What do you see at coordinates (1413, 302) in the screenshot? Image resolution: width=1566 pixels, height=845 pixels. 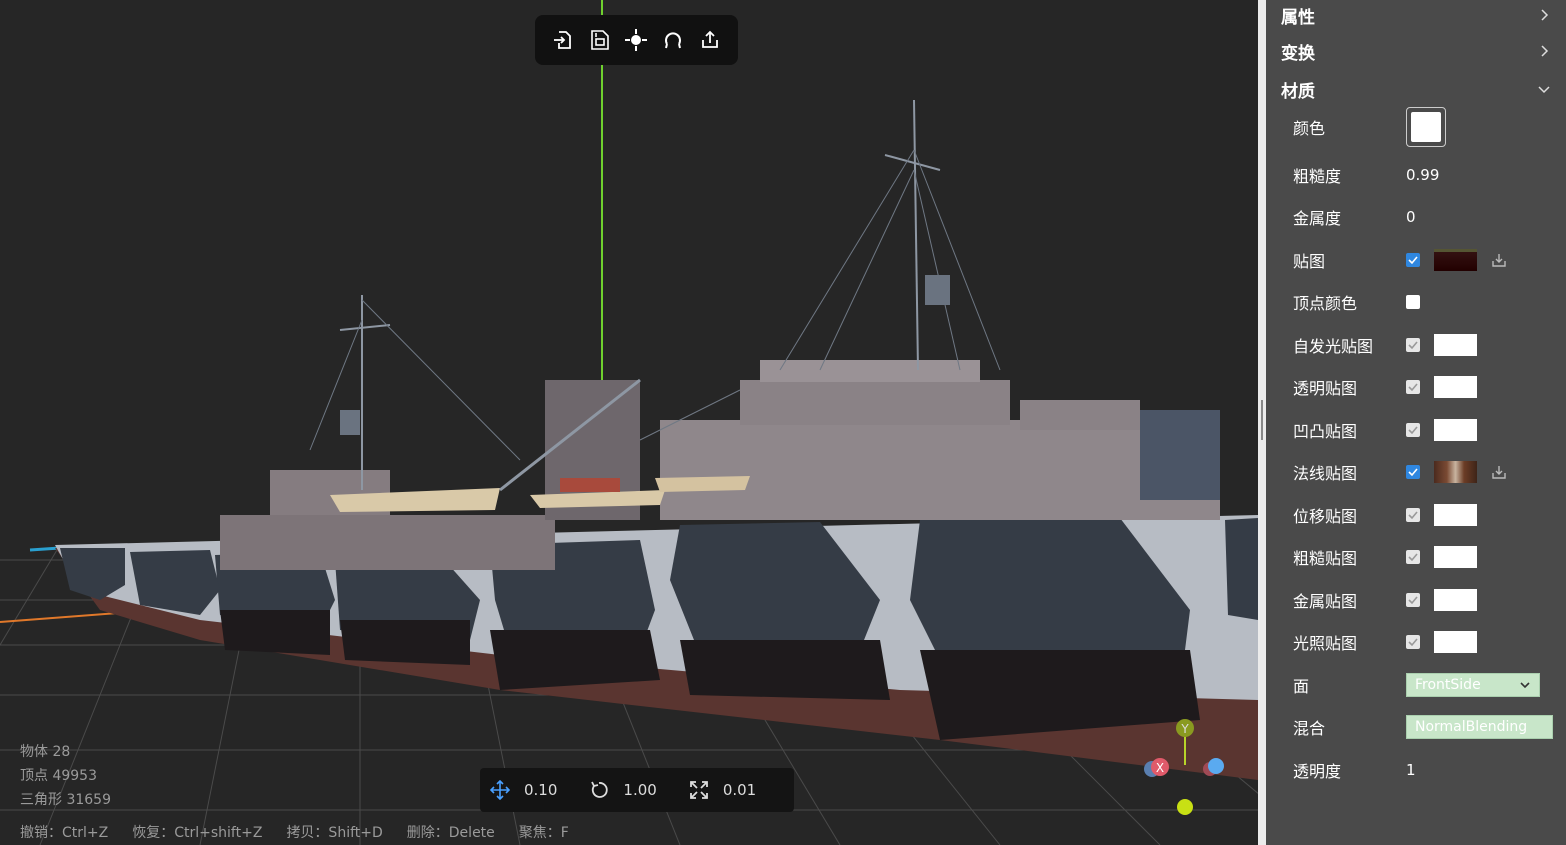 I see `vertex-colors-checkbox` at bounding box center [1413, 302].